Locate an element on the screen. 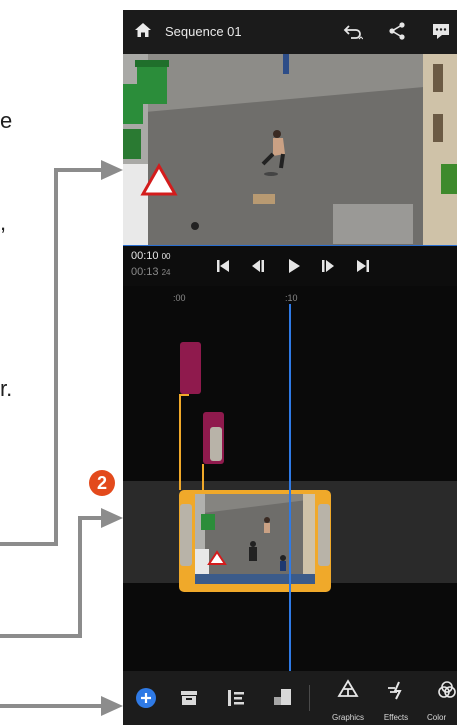 Image resolution: width=457 pixels, height=725 pixels. step-forward-icon is located at coordinates (328, 268).